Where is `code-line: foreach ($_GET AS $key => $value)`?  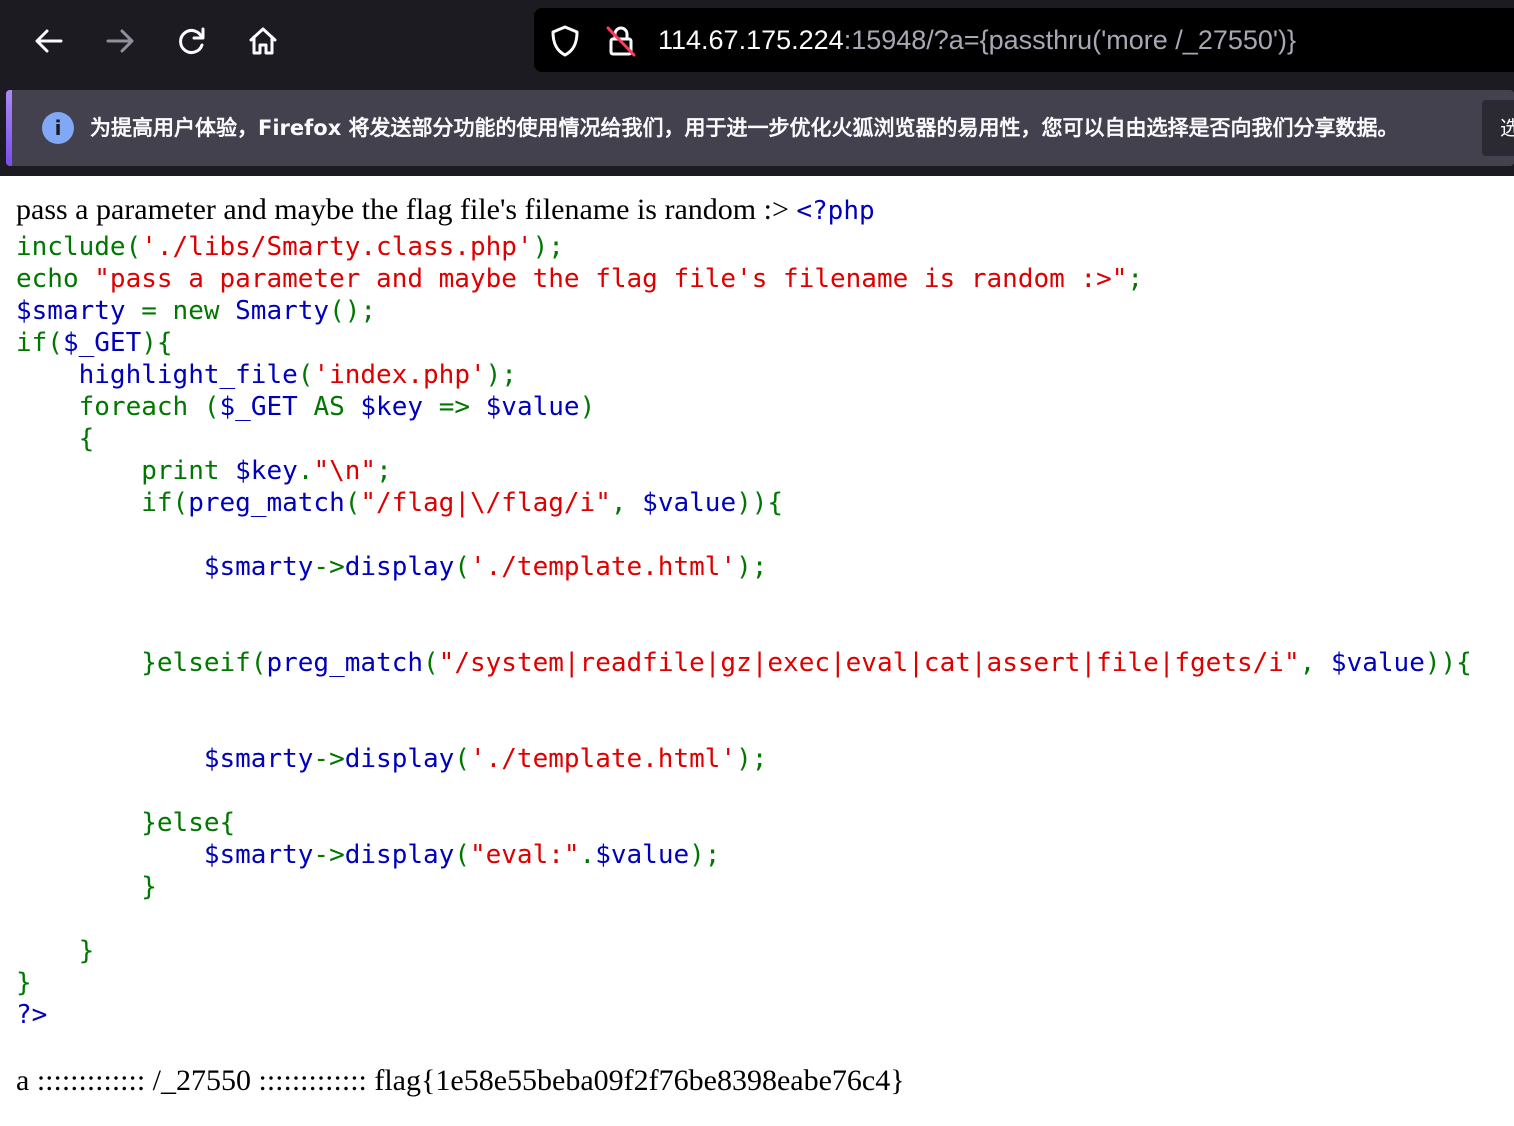 code-line: foreach ($_GET AS $key => $value) is located at coordinates (337, 407).